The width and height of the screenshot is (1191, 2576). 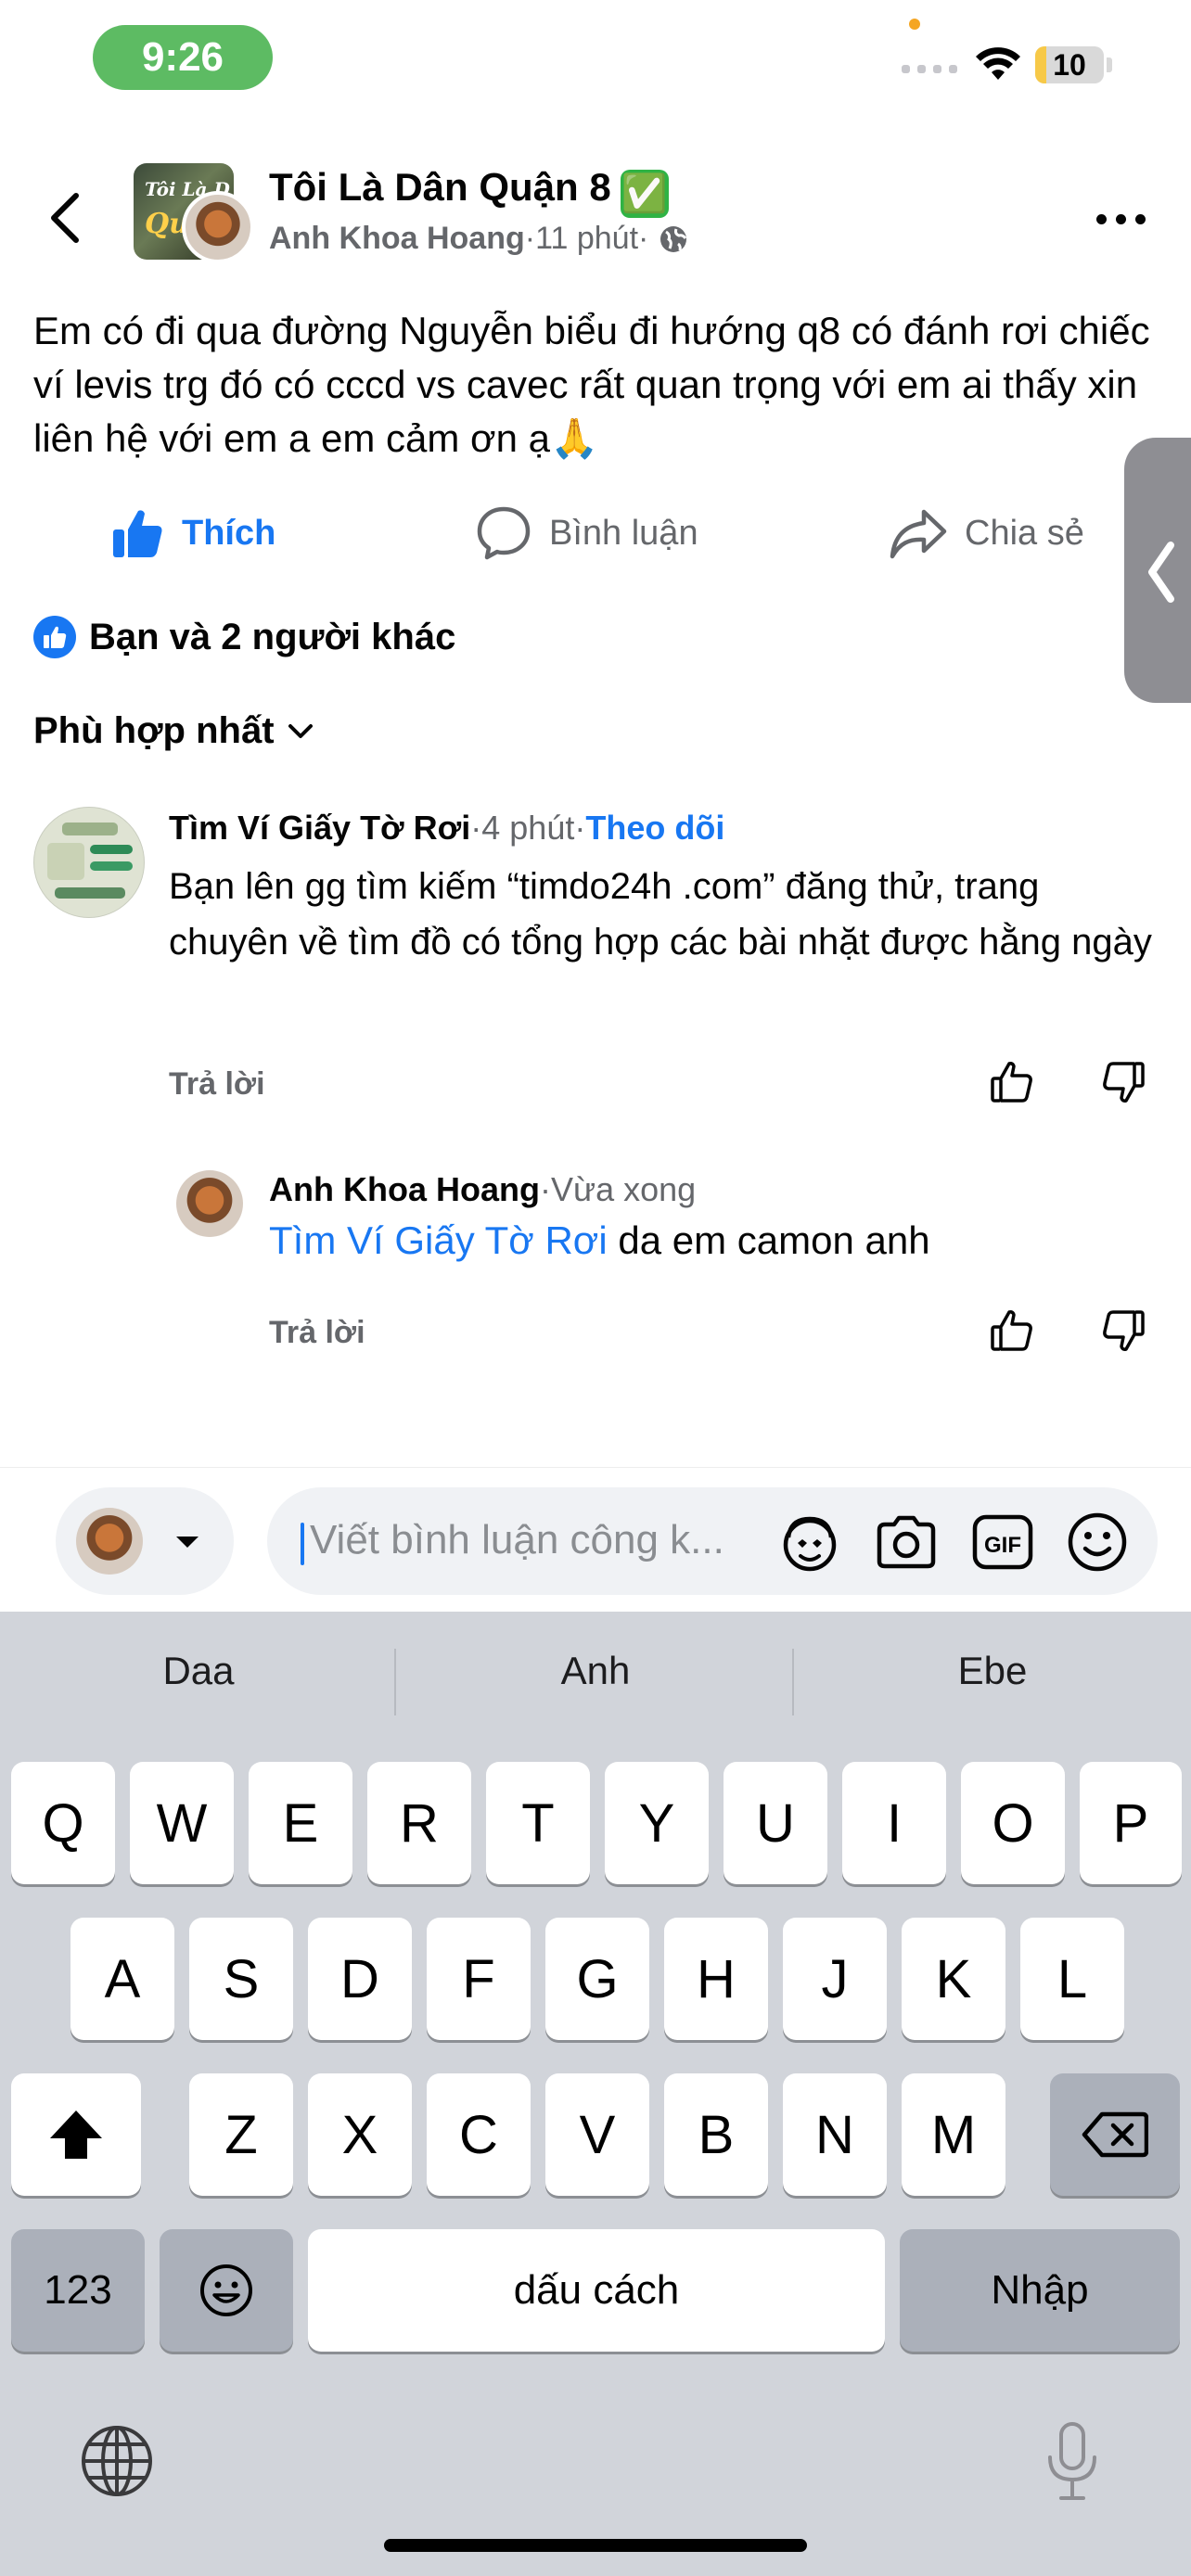 I want to click on comment-sort-dropdown: Phù hợp nhất, so click(x=173, y=731).